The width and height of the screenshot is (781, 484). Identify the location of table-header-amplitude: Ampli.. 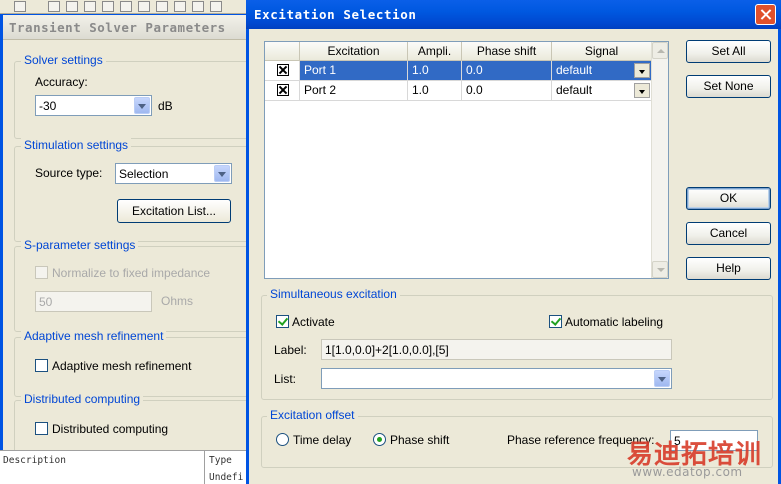
(435, 51).